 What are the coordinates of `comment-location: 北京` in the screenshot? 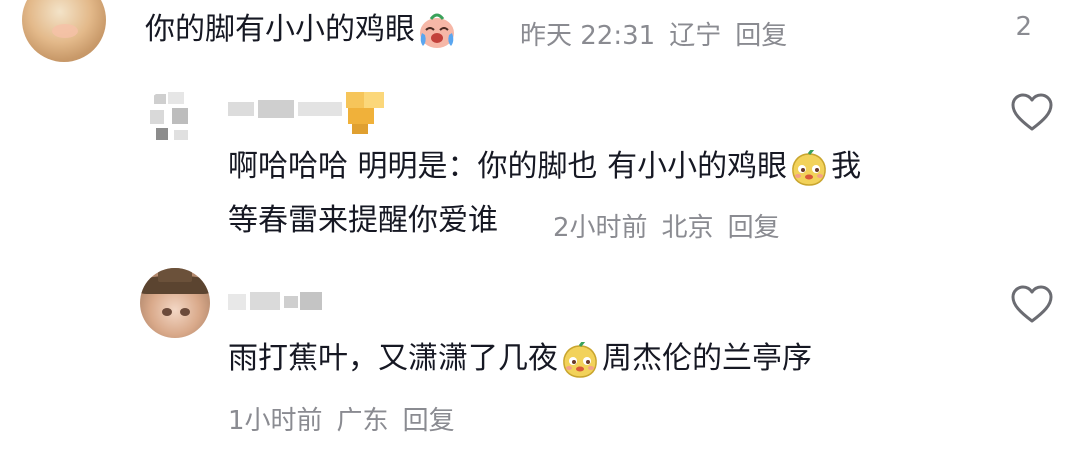 It's located at (687, 228).